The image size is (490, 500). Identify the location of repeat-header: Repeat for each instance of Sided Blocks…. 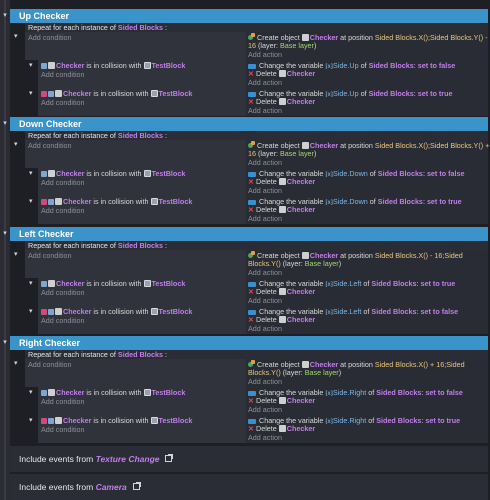
(256, 354).